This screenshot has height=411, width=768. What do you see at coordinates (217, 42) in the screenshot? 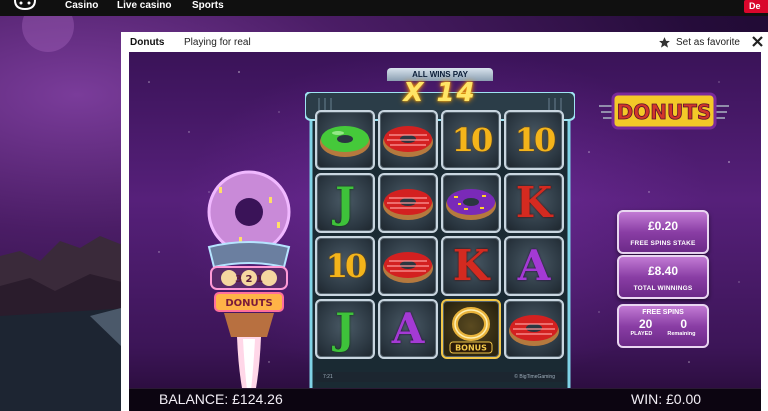
I see `play-mode-label: Playing for real` at bounding box center [217, 42].